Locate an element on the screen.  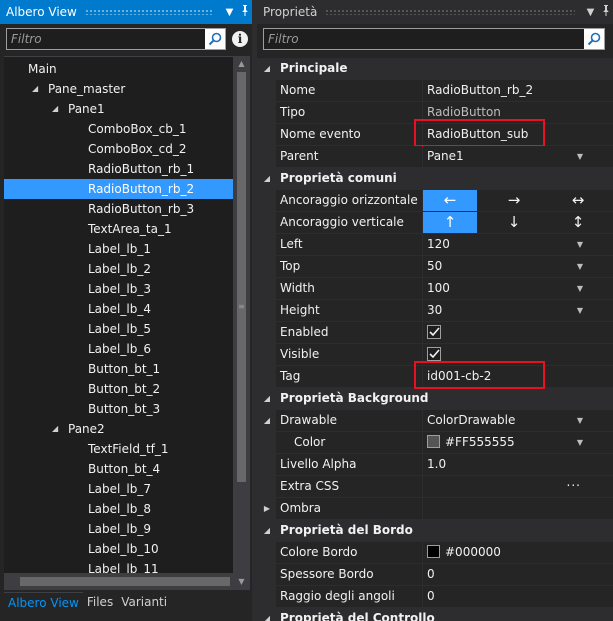
tree-node: Label_lb_10 is located at coordinates (118, 549).